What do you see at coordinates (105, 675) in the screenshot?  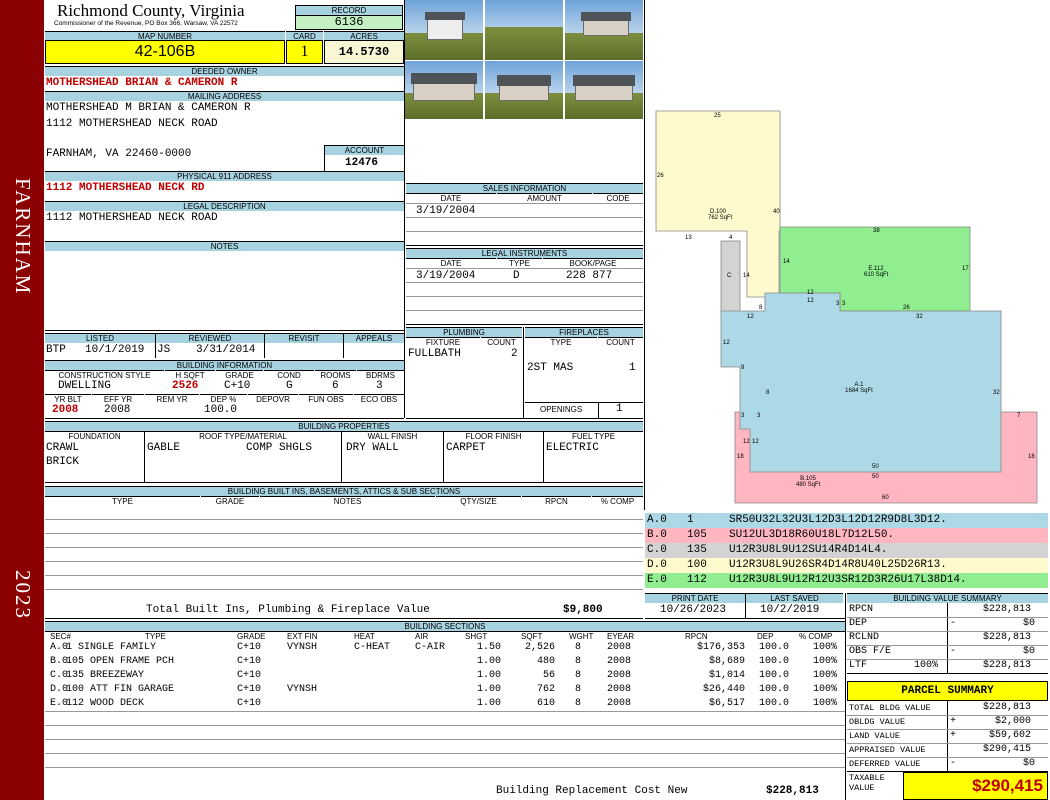 I see `section-cell: 135 BREEZEWAY` at bounding box center [105, 675].